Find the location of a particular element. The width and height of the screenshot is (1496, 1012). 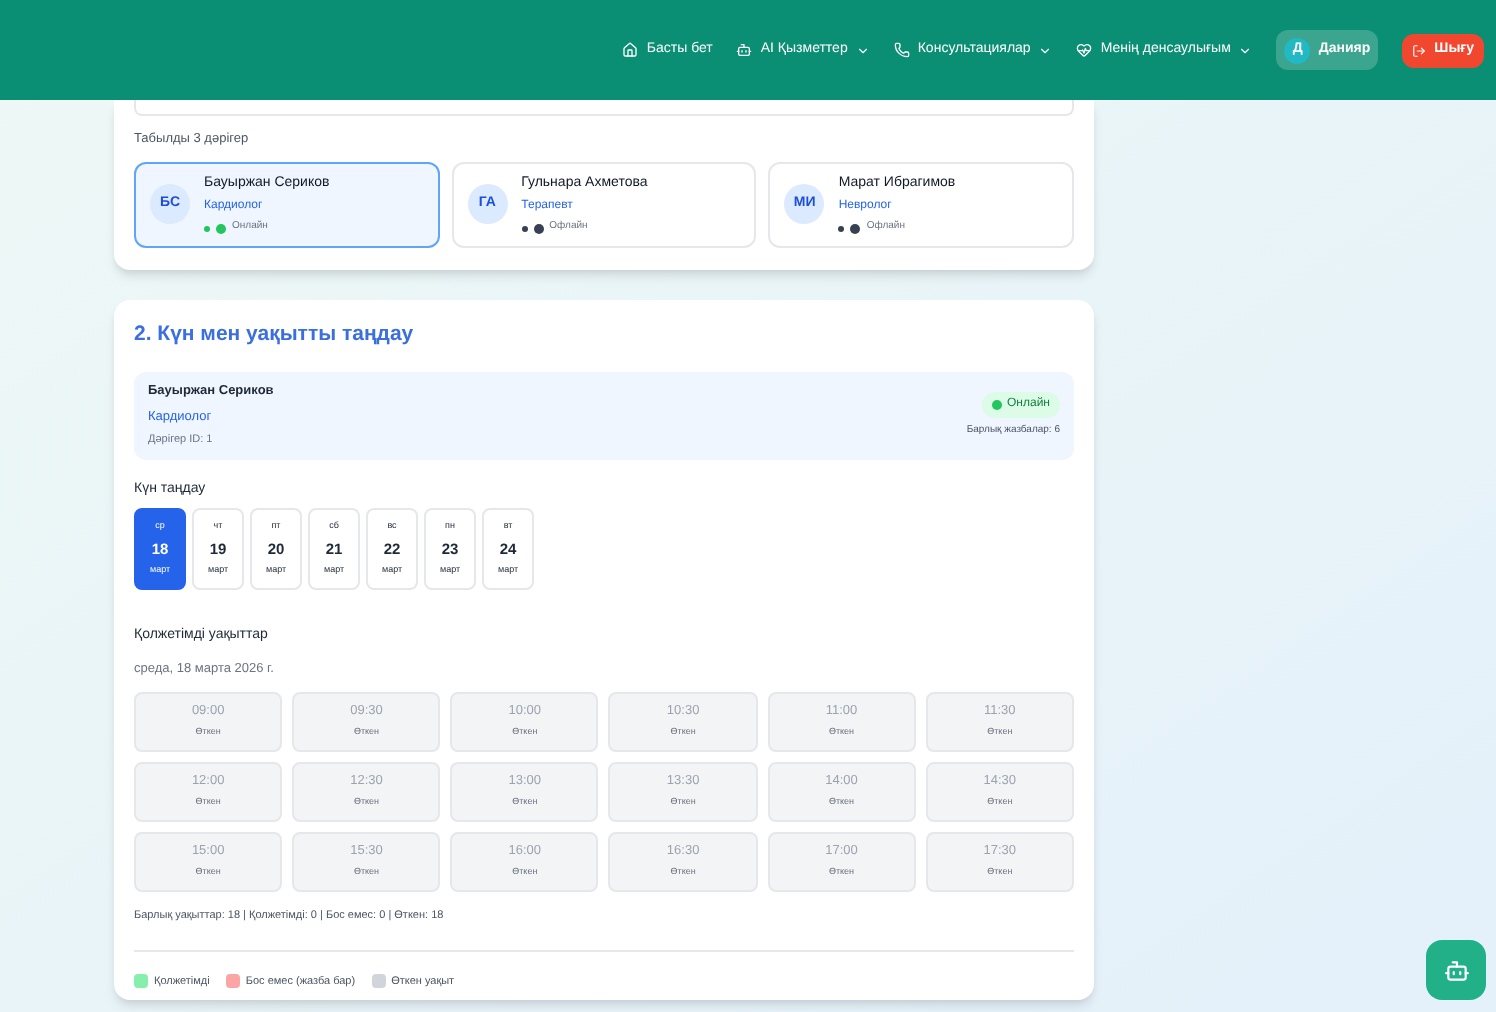

chatbot-button is located at coordinates (1456, 970).